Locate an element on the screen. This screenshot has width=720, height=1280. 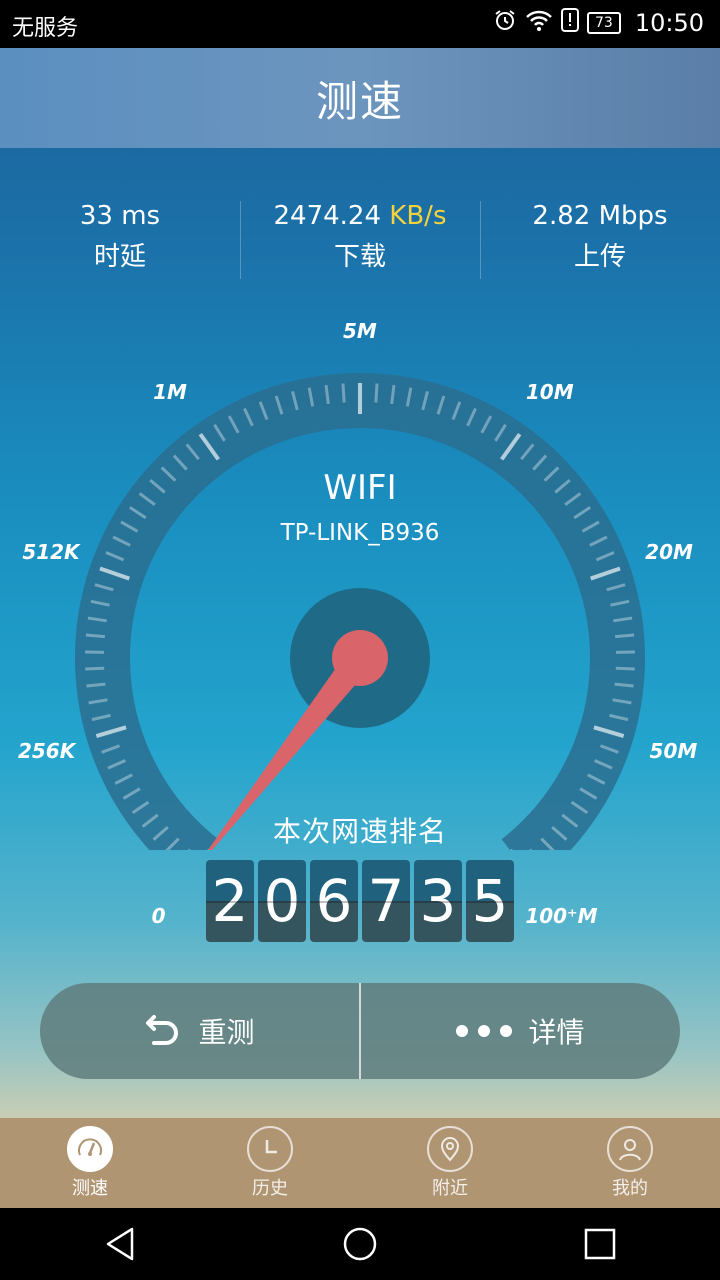
download-value: 2474.24 is located at coordinates (327, 216).